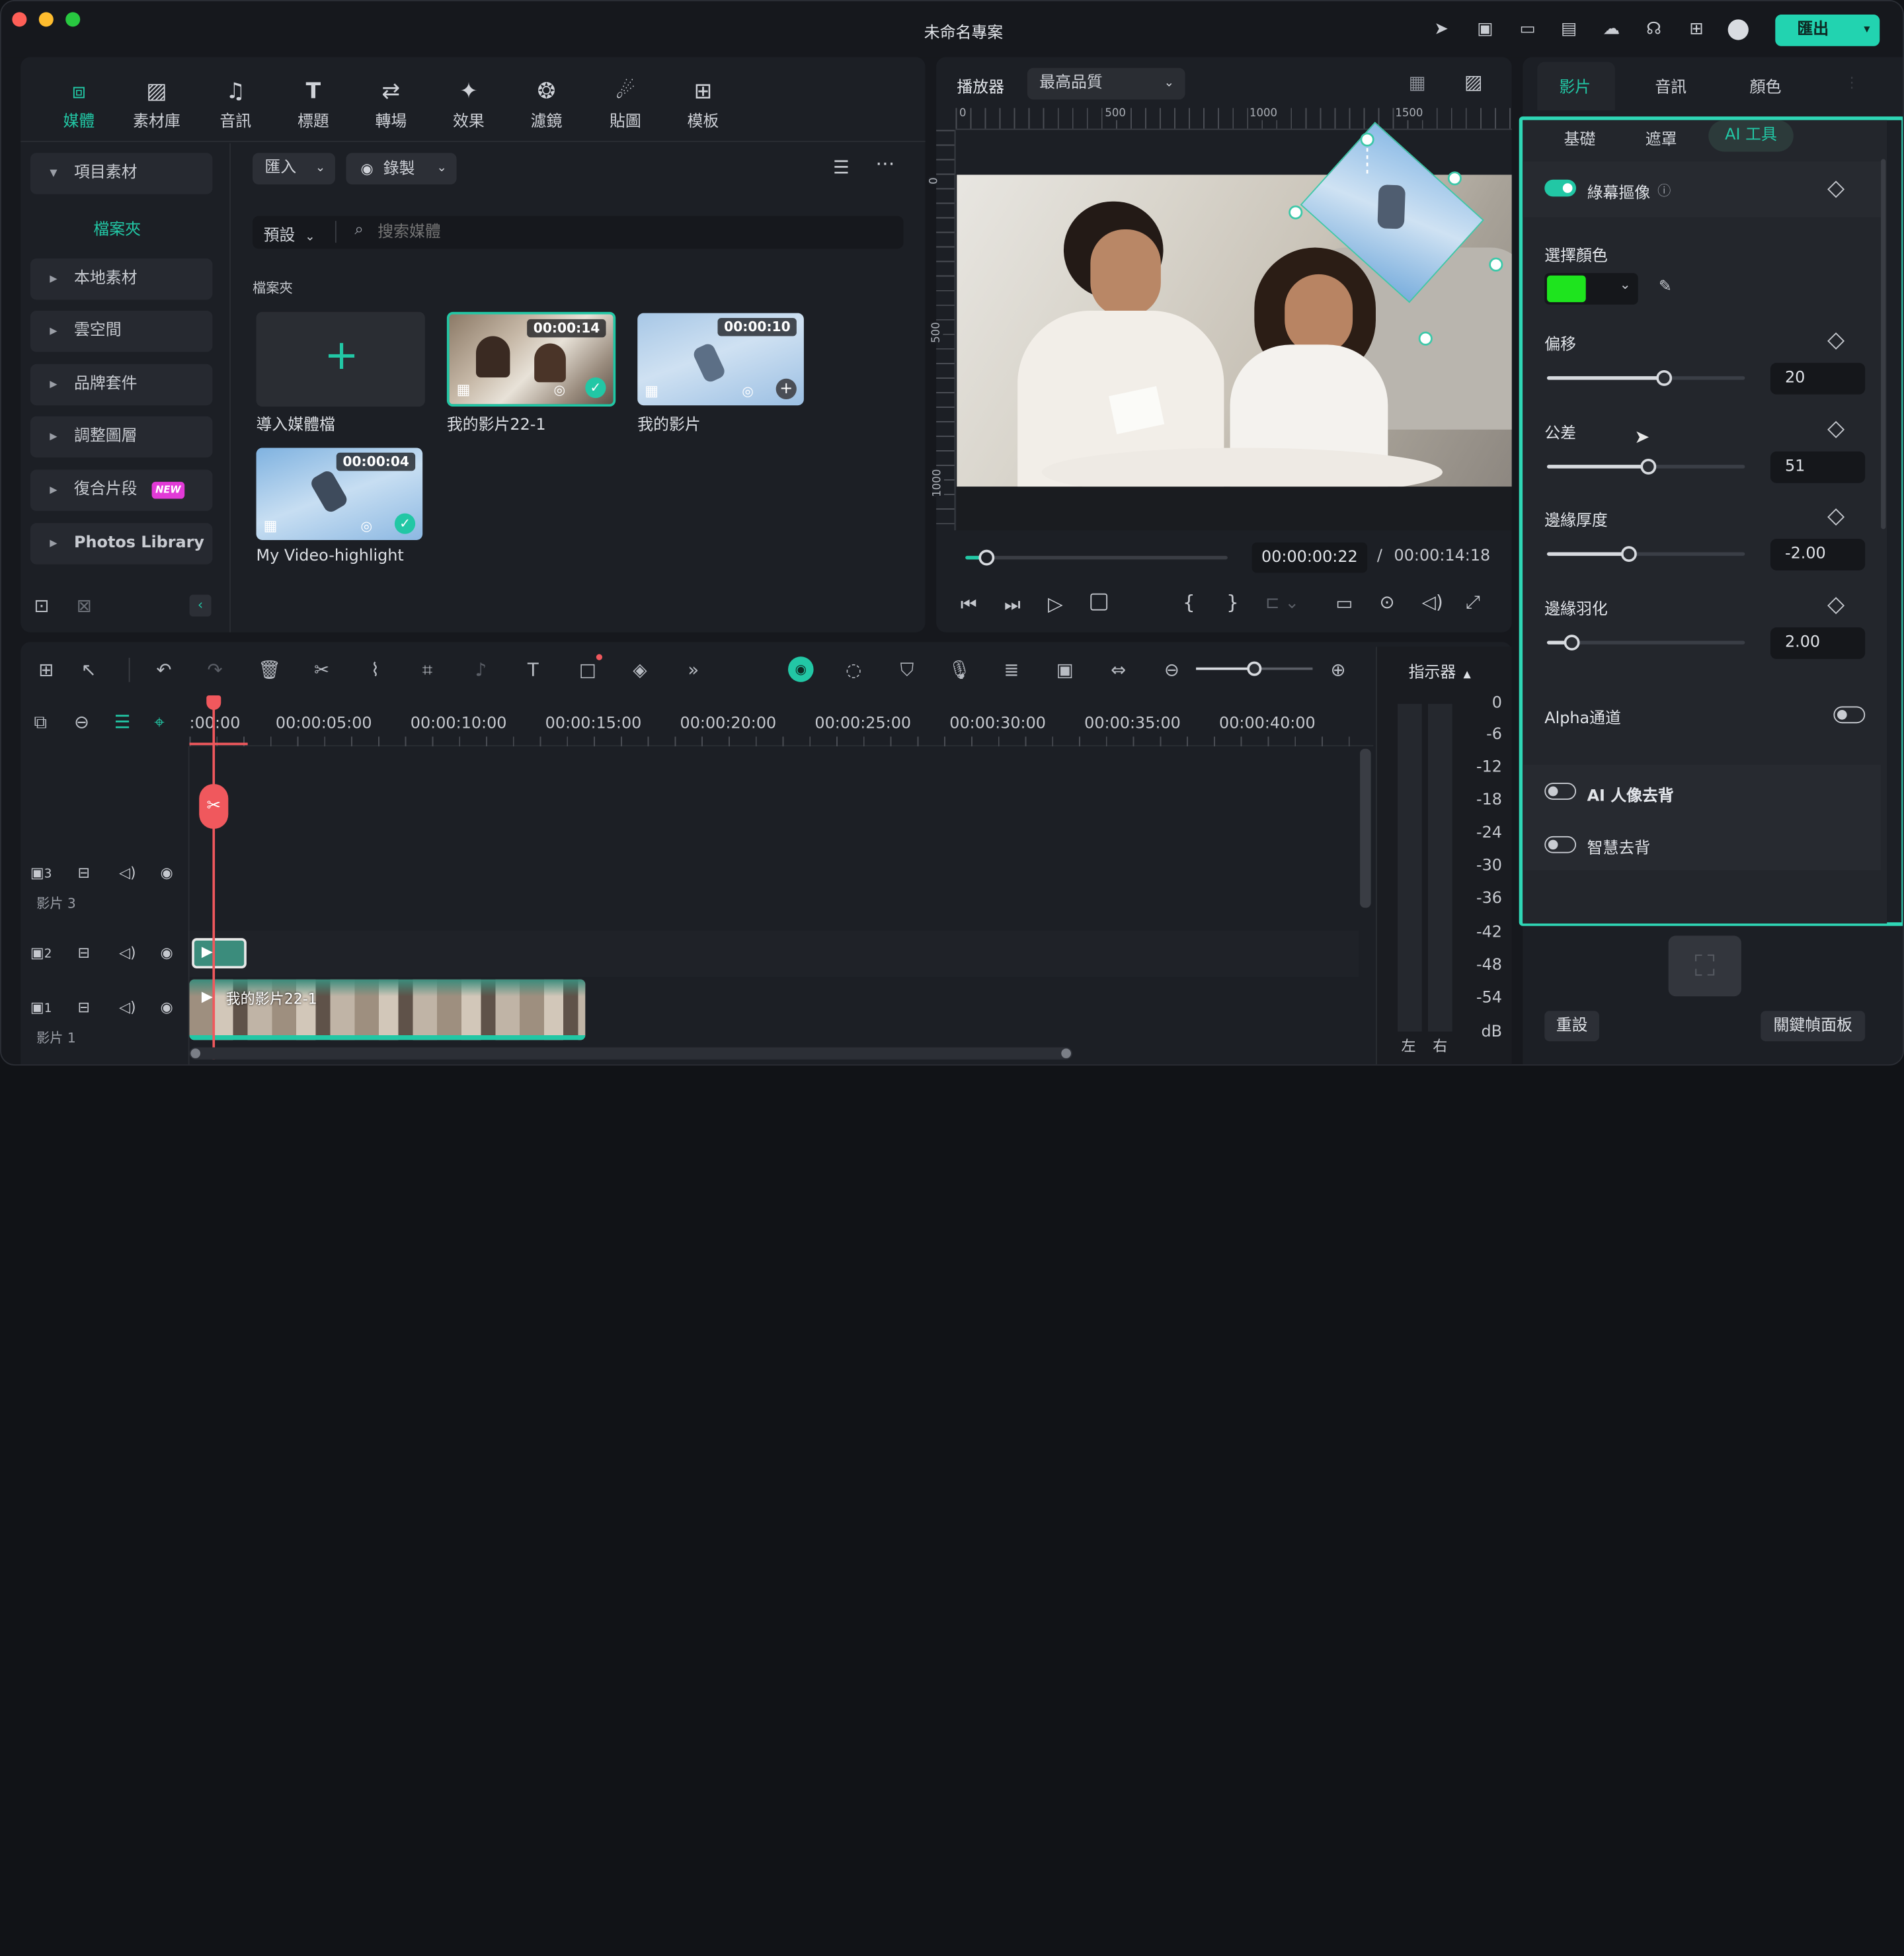 Image resolution: width=1904 pixels, height=1956 pixels. I want to click on send-icon: ➤, so click(1441, 29).